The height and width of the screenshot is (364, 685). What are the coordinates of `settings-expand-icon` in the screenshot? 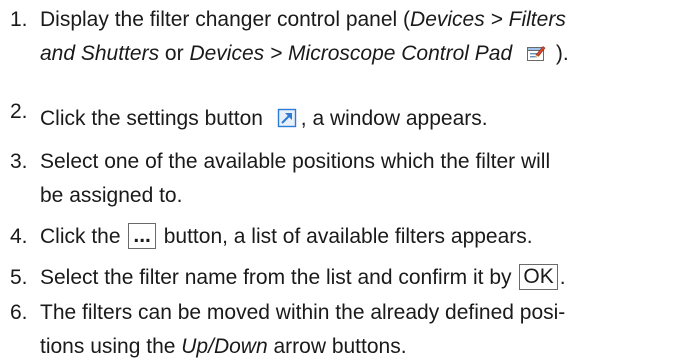 It's located at (286, 118).